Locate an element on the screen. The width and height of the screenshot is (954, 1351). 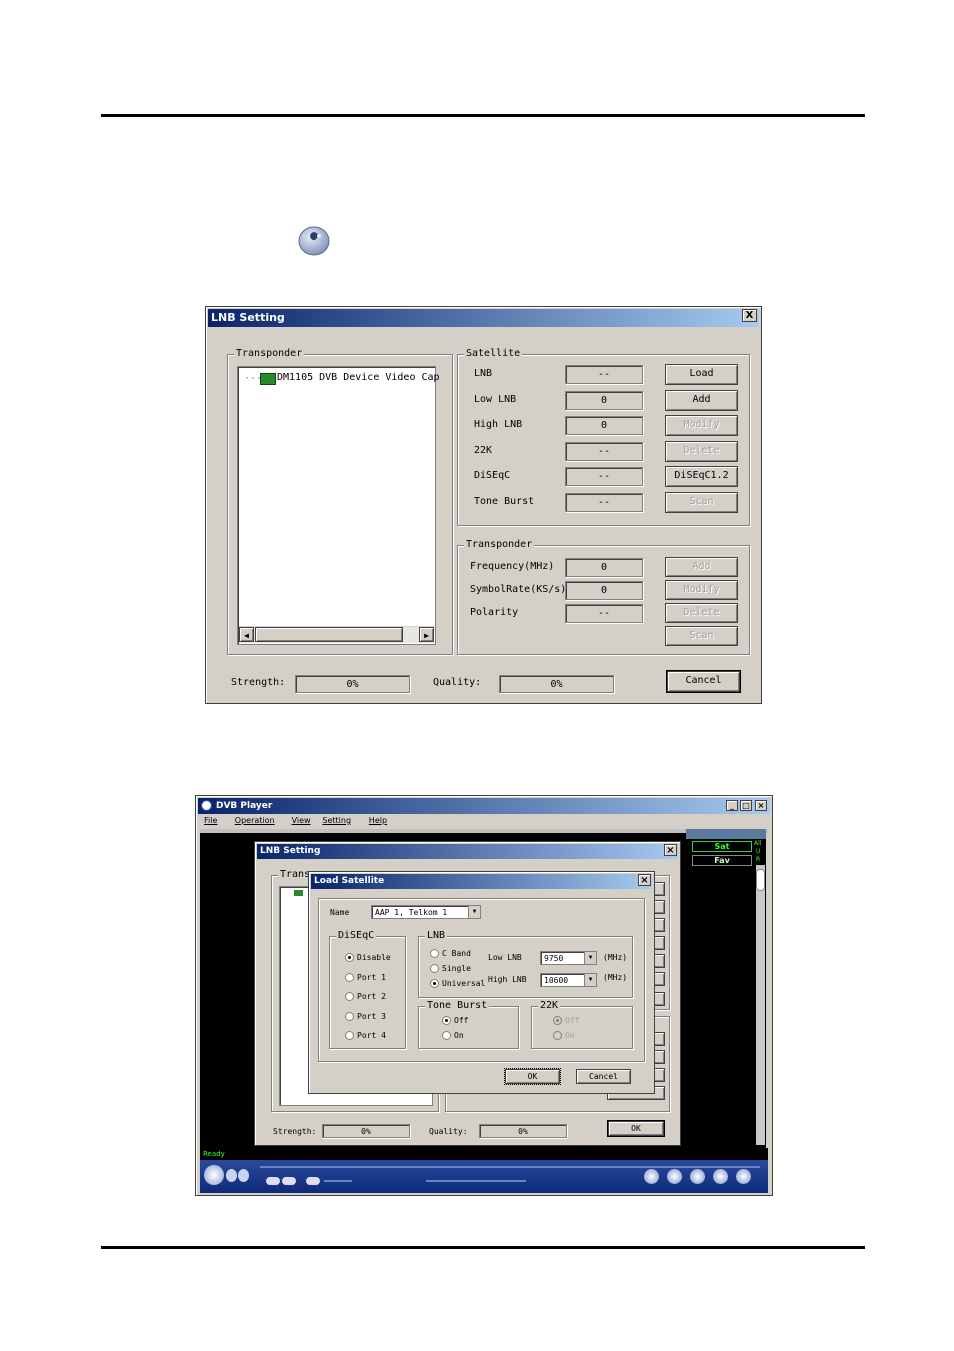
device-tree: ···· DM1105 DVB Device Video Cap ◀ ▶ is located at coordinates (338, 505).